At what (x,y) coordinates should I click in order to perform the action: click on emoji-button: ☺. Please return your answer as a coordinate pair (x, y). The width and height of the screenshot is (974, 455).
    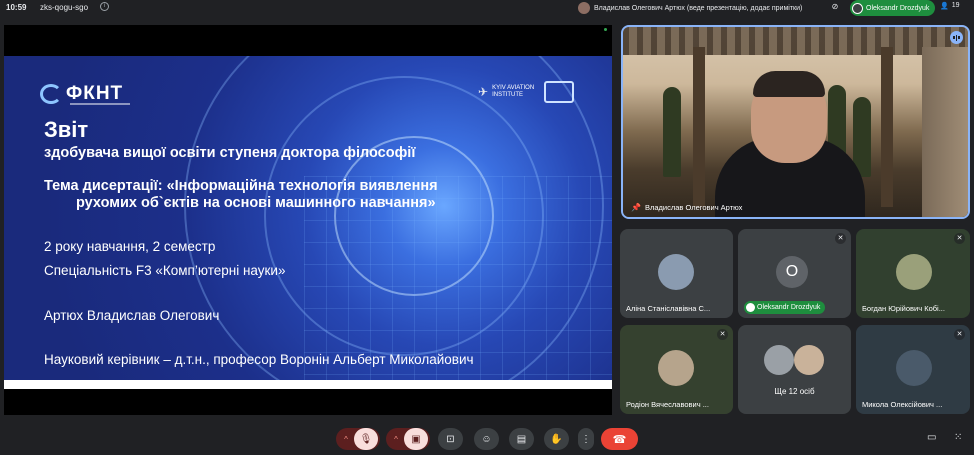
    Looking at the image, I should click on (486, 439).